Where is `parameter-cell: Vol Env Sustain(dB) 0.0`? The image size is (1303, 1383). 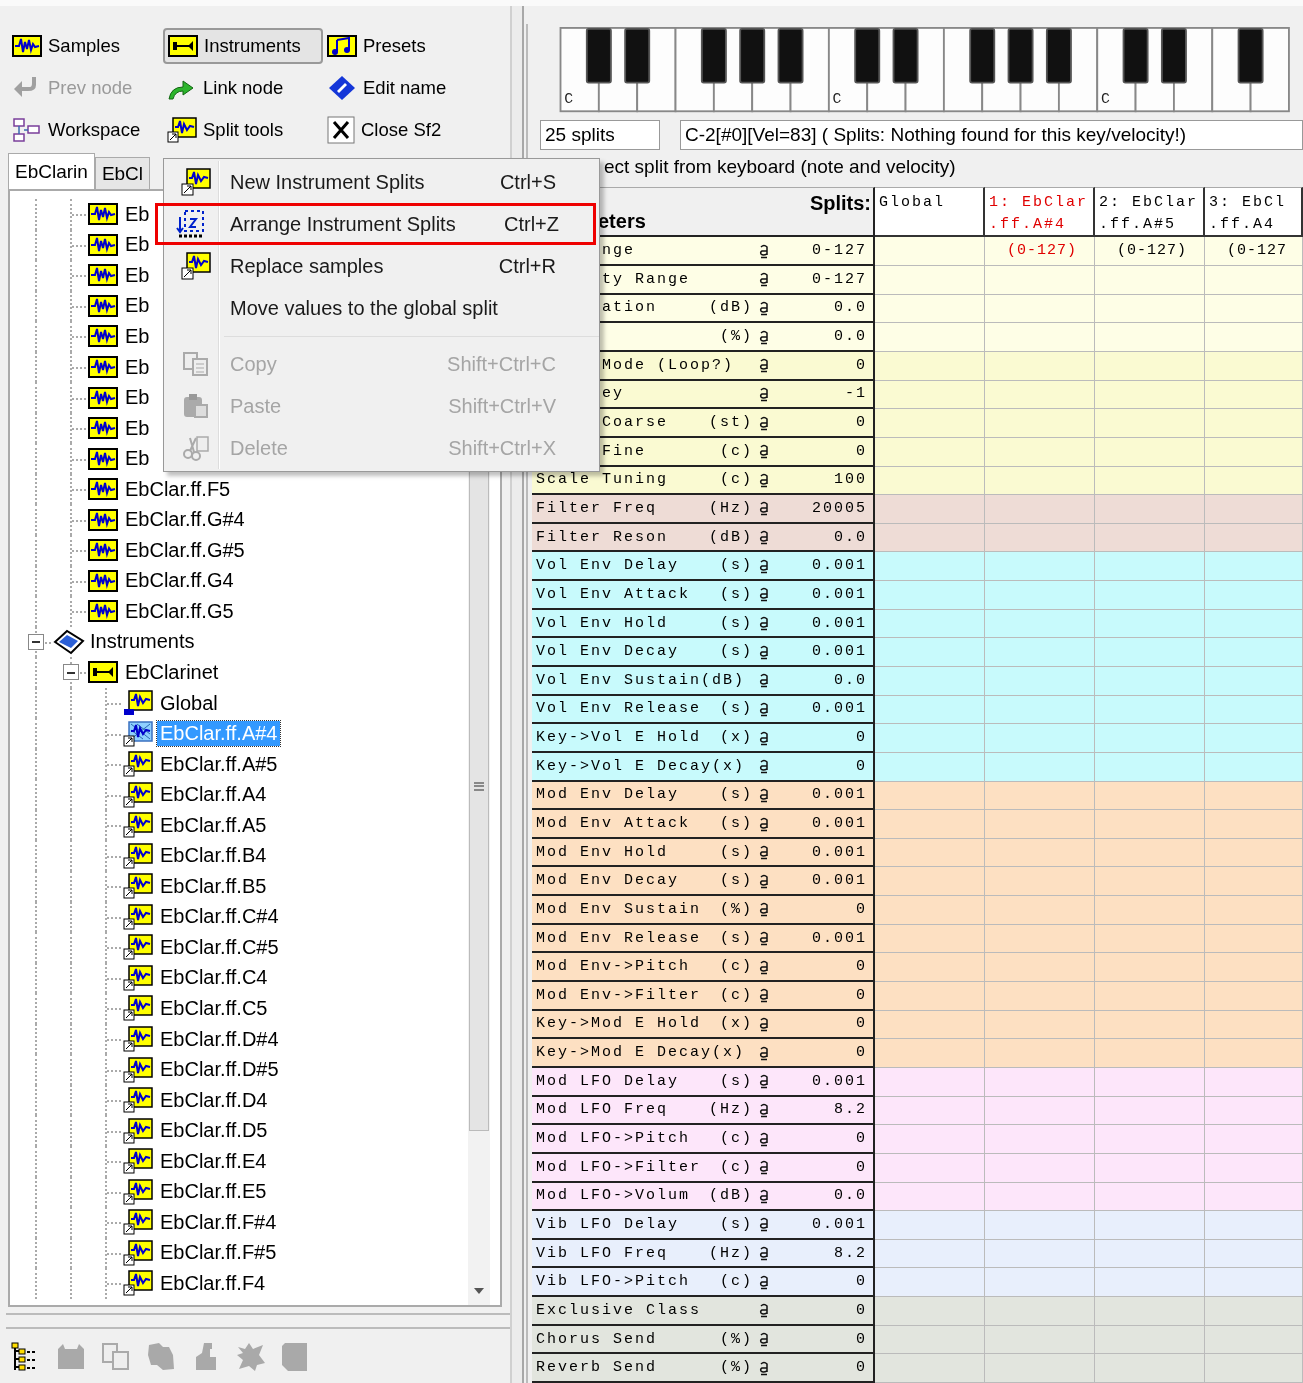 parameter-cell: Vol Env Sustain(dB) 0.0 is located at coordinates (703, 681).